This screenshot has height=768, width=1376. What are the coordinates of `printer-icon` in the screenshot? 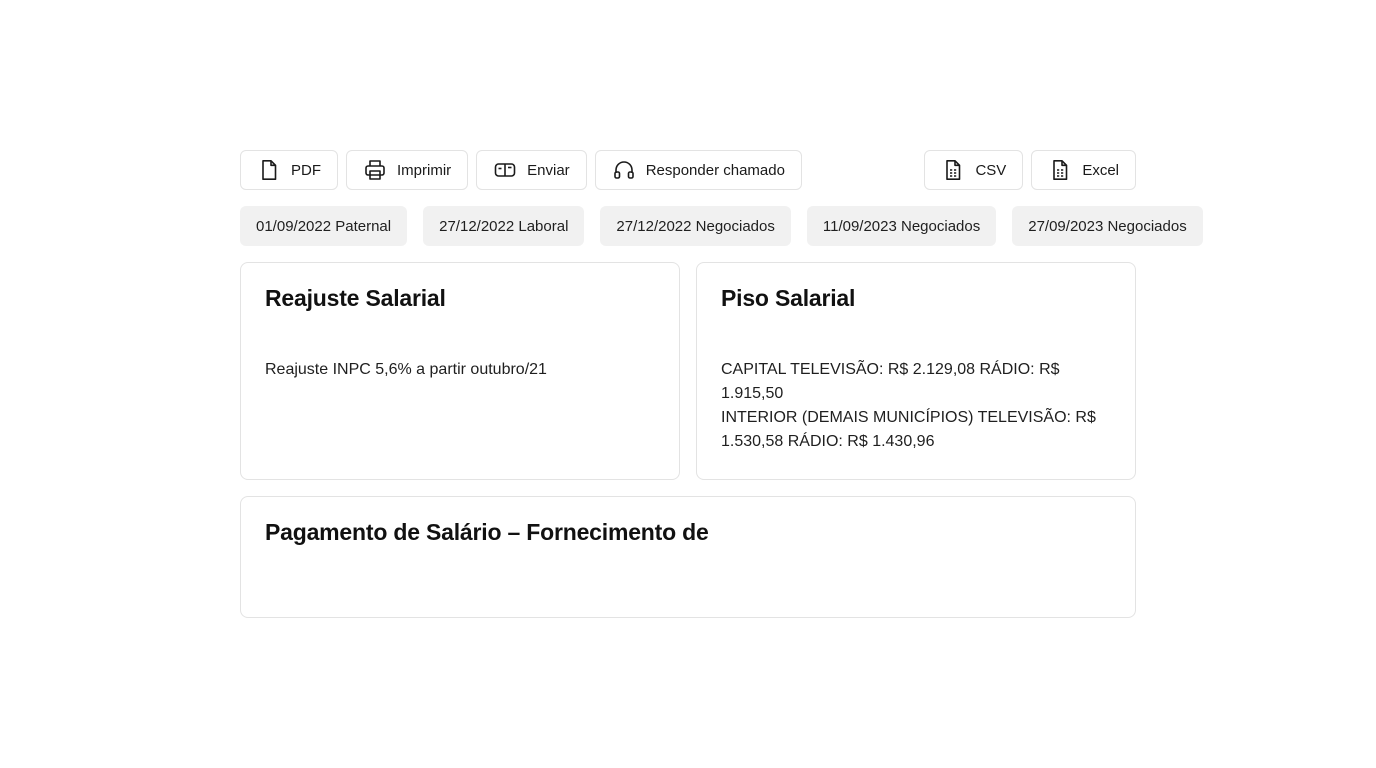 It's located at (375, 170).